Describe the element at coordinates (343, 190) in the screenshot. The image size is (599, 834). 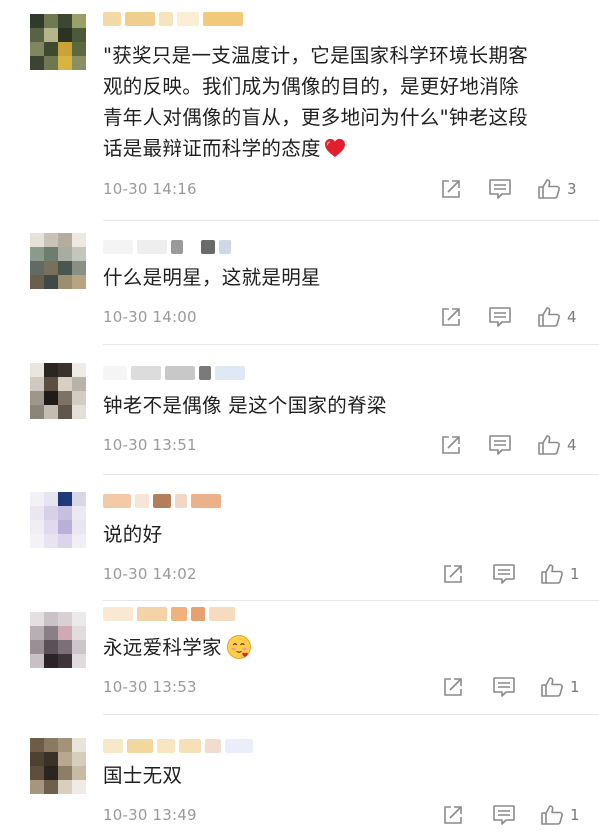
I see `comment-meta: 10-30 14:16 3` at that location.